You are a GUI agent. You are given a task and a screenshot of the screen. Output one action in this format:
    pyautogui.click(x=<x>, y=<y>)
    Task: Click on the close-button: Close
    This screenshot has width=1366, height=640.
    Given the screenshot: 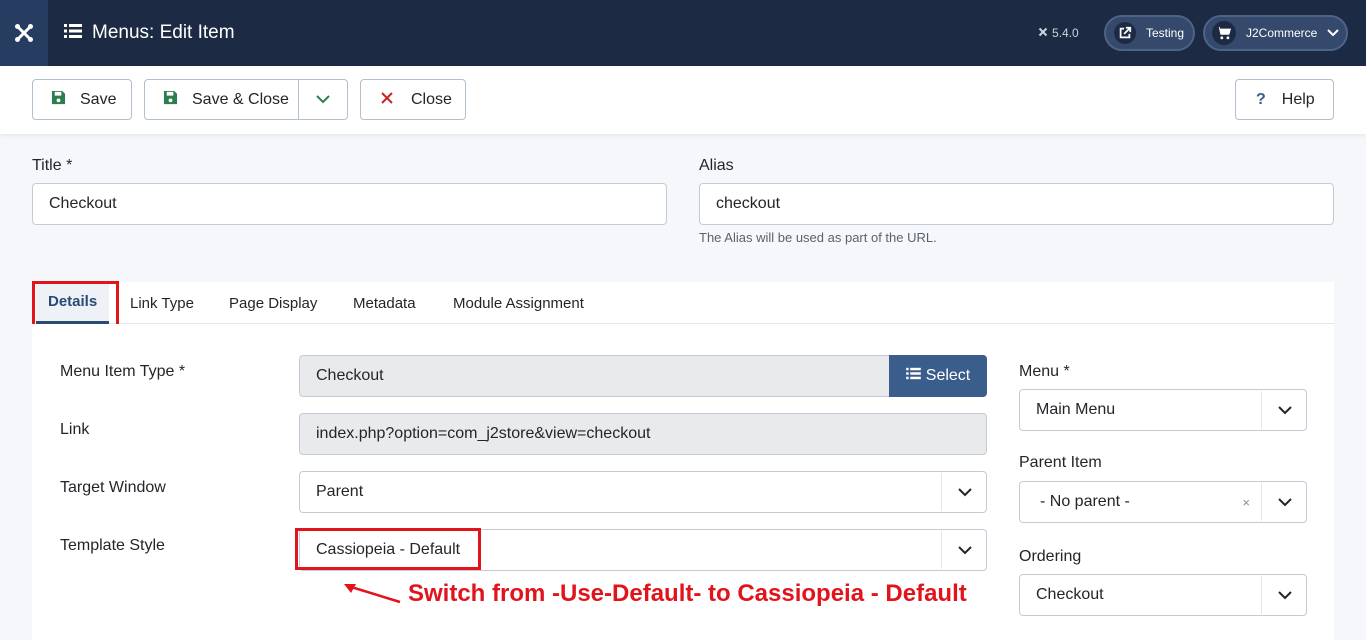 What is the action you would take?
    pyautogui.click(x=413, y=99)
    